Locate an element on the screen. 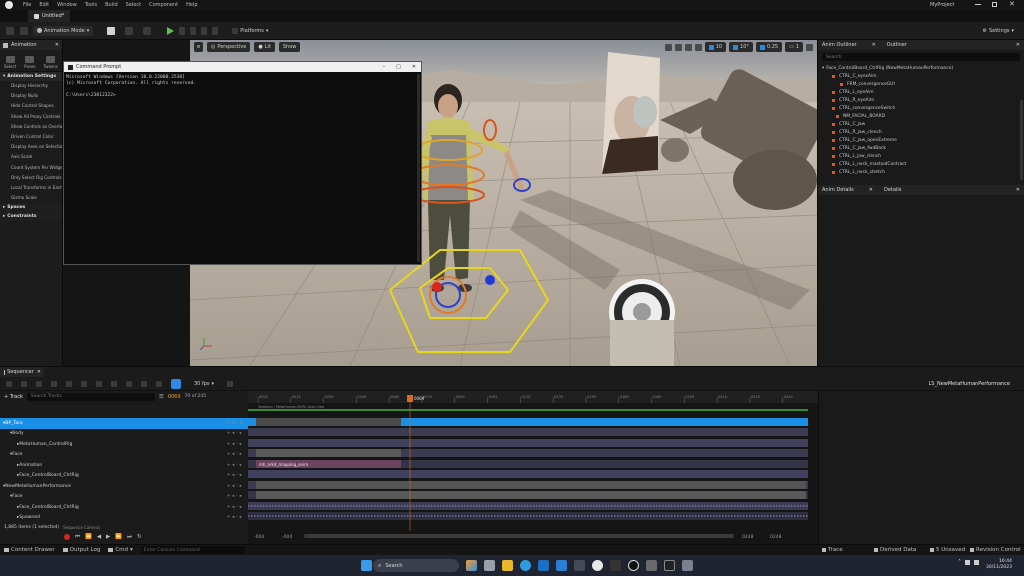  play-icon: ▶ is located at coordinates (108, 537).